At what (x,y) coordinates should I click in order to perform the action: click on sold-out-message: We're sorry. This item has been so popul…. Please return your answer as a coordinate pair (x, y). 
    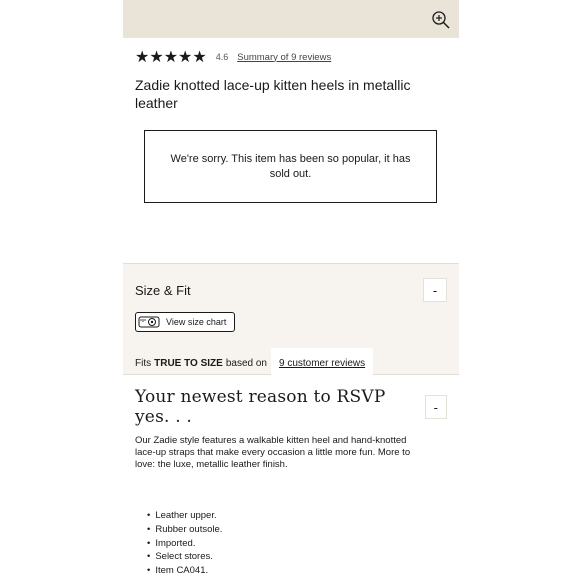
    Looking at the image, I should click on (290, 166).